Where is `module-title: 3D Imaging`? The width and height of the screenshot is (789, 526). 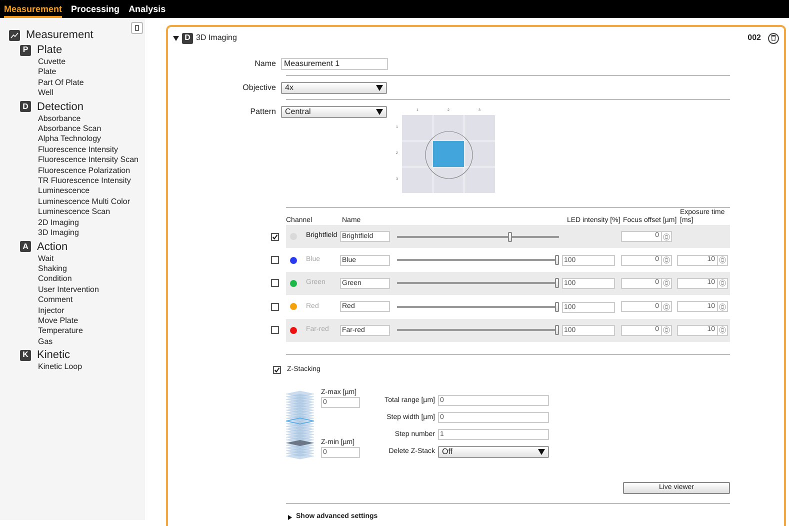 module-title: 3D Imaging is located at coordinates (216, 38).